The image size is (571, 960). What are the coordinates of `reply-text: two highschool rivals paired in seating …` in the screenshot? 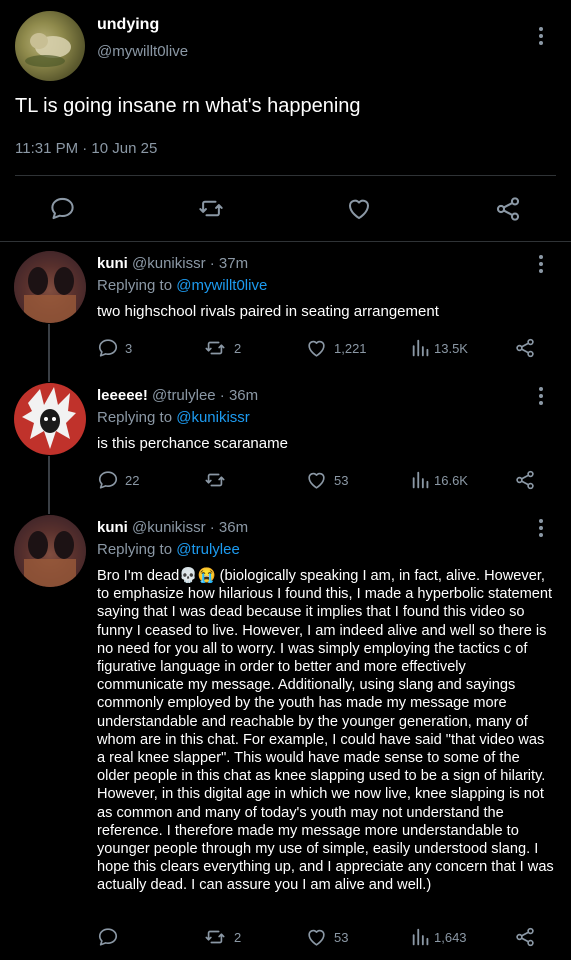 It's located at (268, 311).